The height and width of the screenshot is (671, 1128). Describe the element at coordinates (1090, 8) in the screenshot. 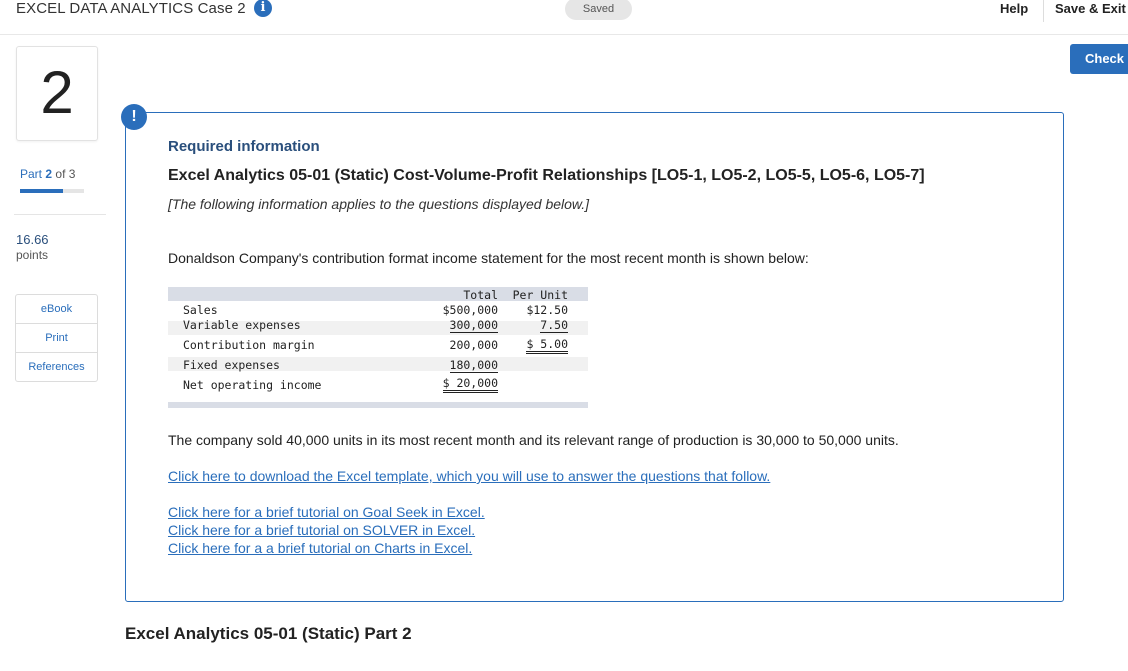

I see `save-and-exit-link: Save & Exit` at that location.